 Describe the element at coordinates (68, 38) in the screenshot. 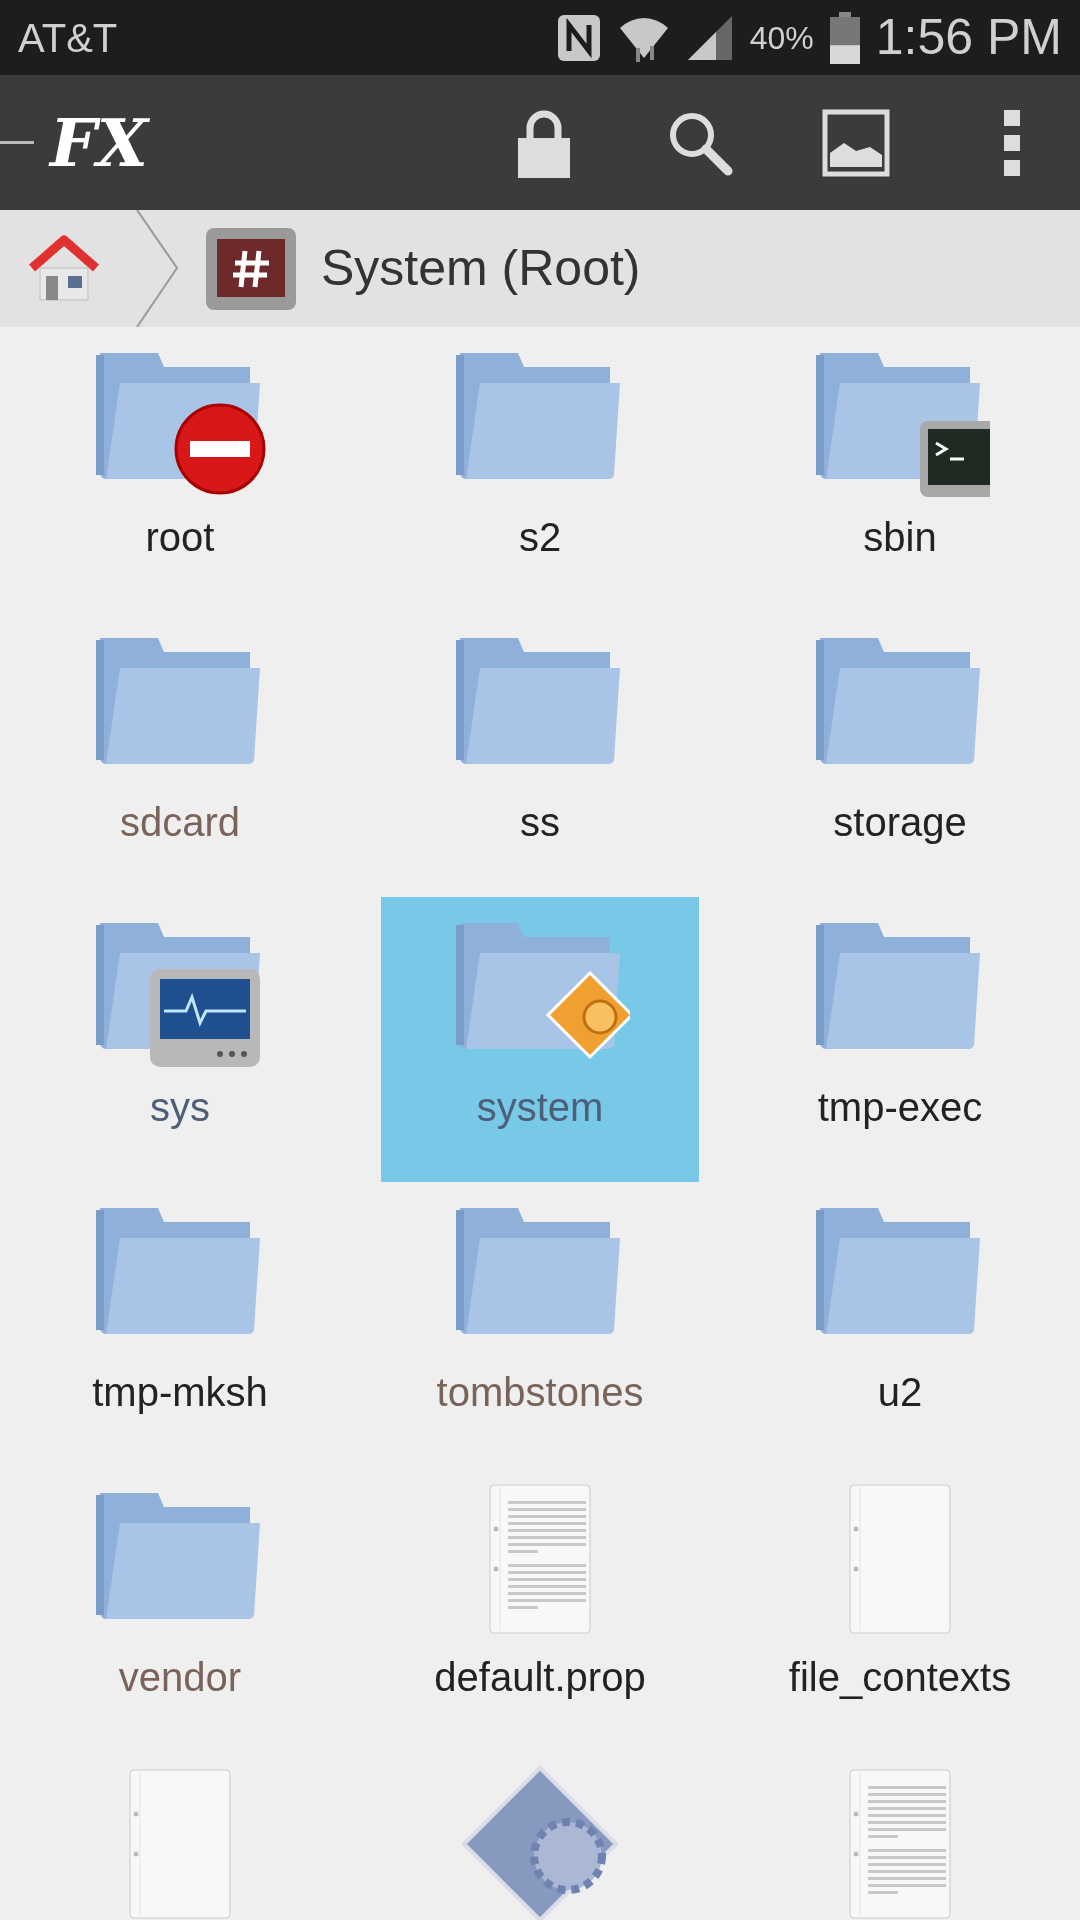

I see `carrier-name: AT&T` at that location.